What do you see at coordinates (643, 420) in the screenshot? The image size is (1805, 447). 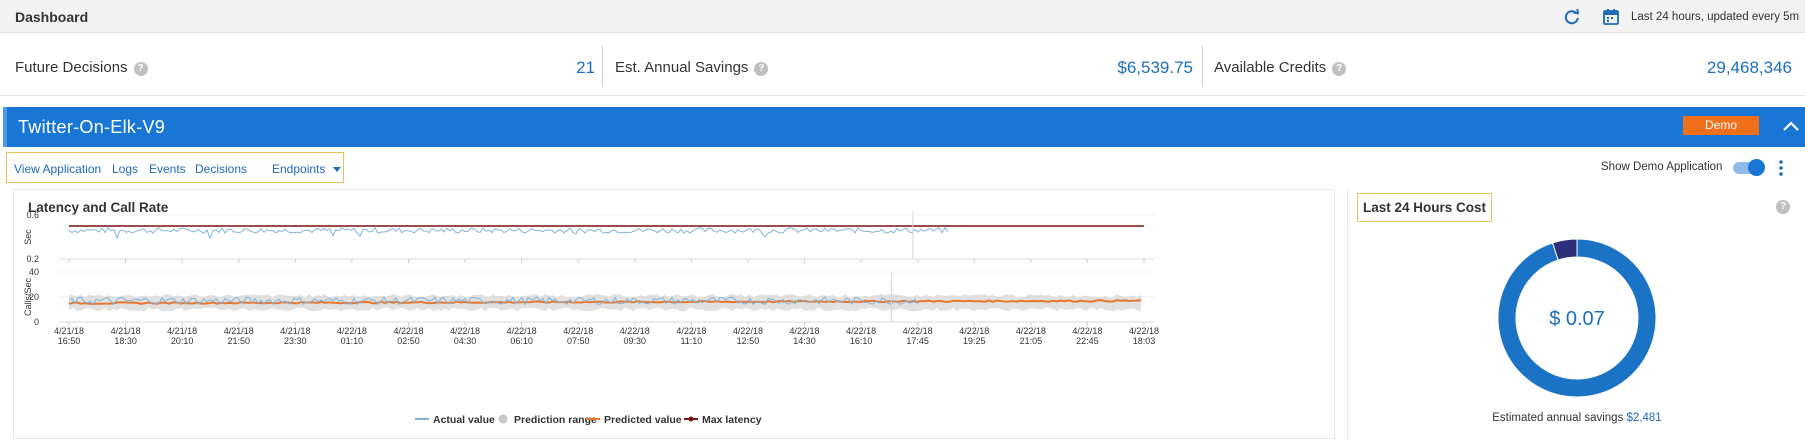 I see `legend-label: Predicted value` at bounding box center [643, 420].